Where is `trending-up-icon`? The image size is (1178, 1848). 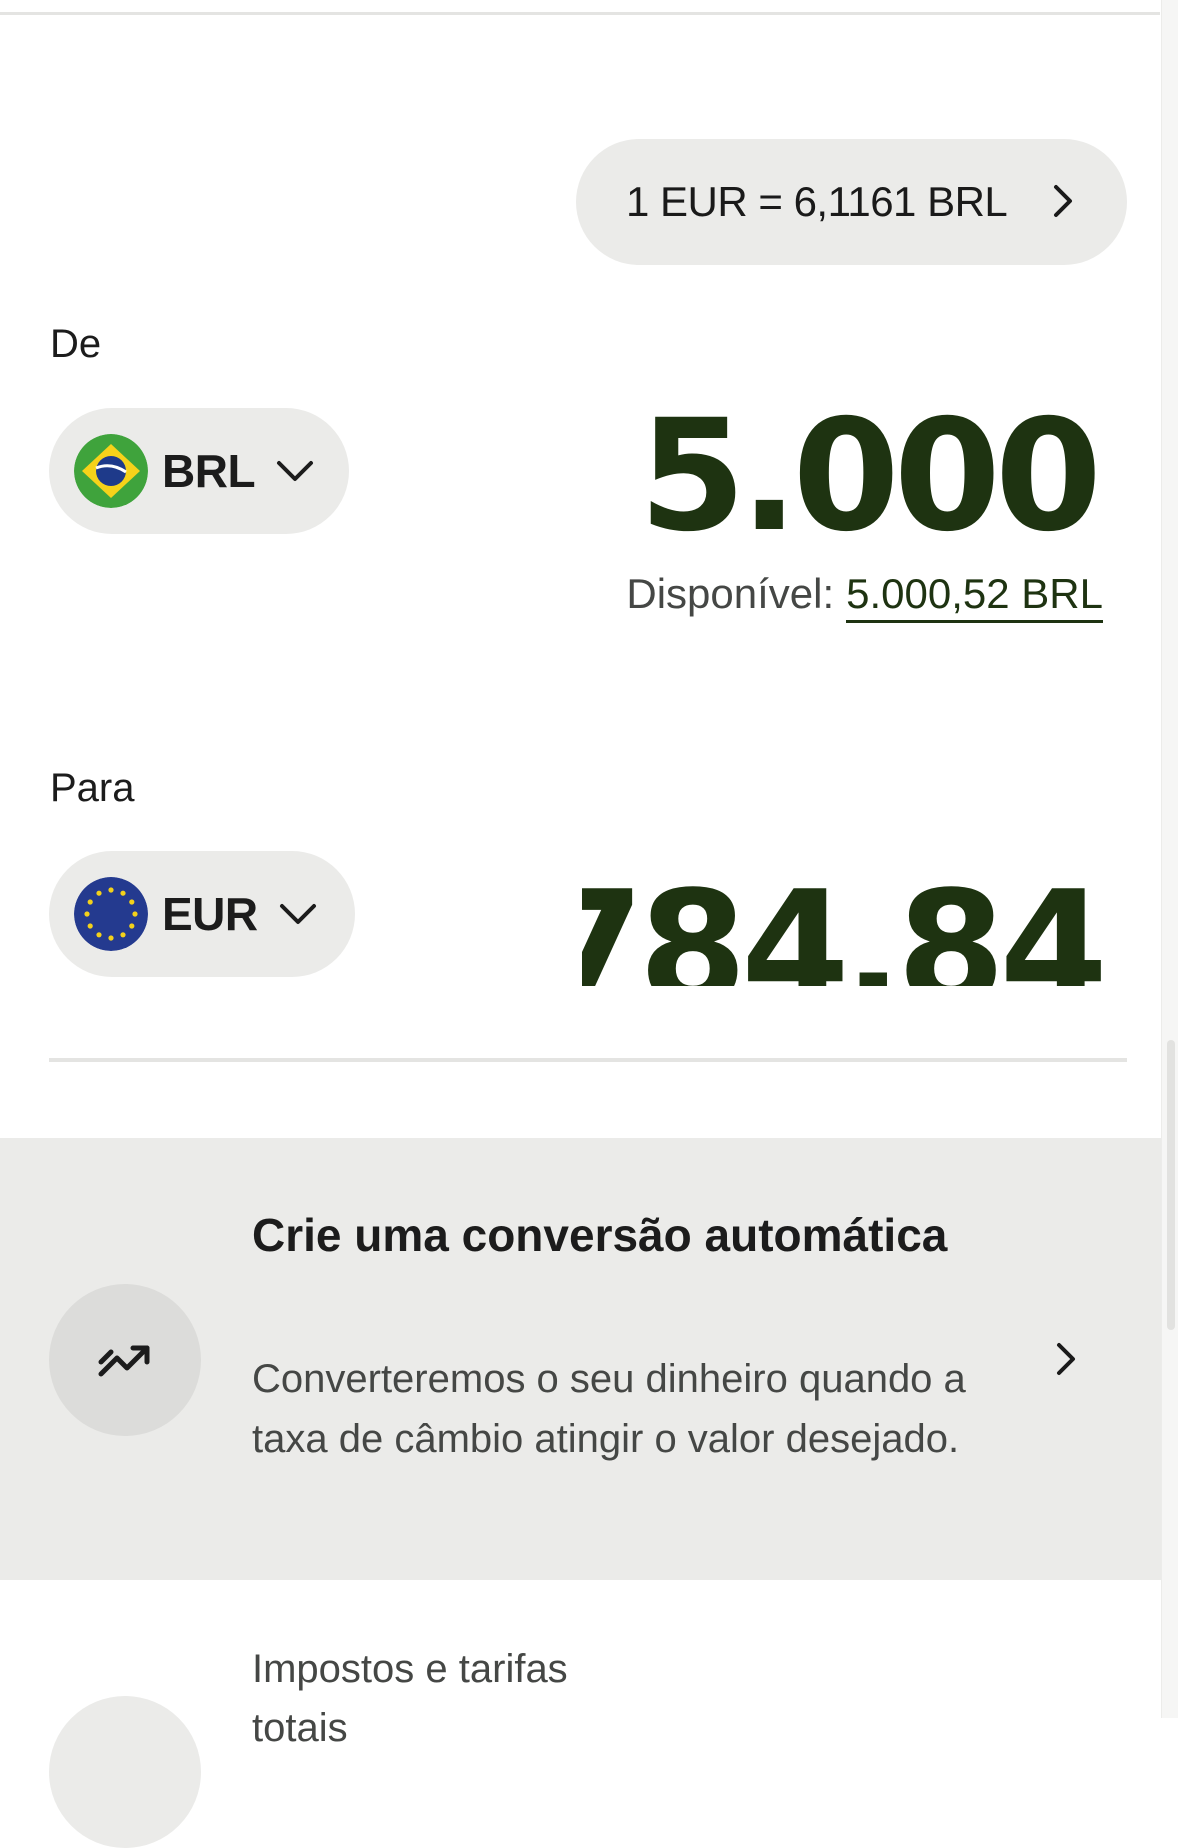 trending-up-icon is located at coordinates (124, 1361).